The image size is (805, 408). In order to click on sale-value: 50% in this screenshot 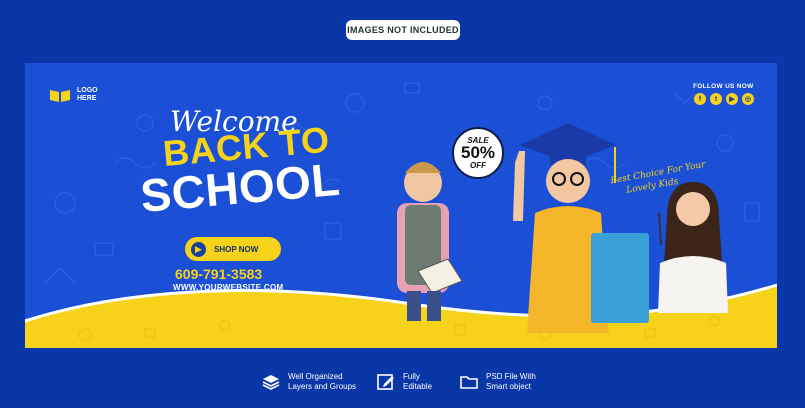, I will do `click(478, 152)`.